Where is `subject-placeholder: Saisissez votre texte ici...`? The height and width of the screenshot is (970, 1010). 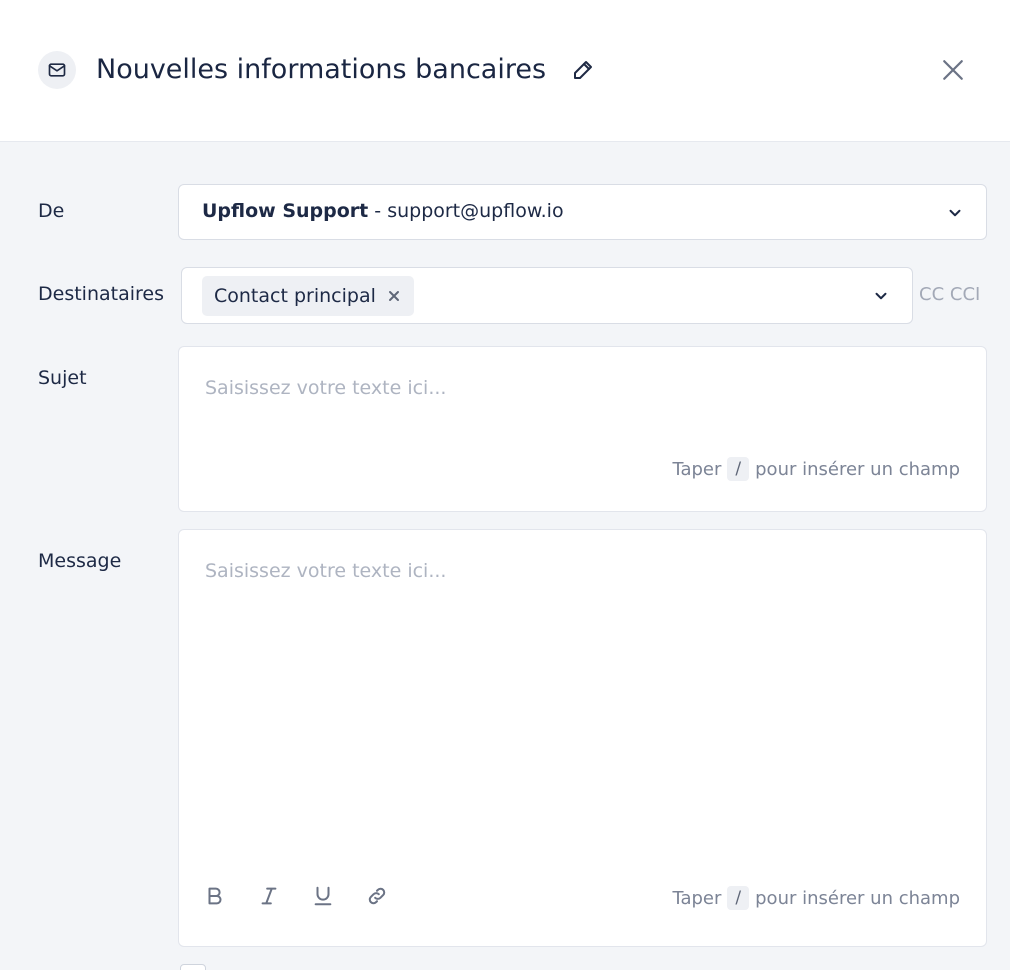
subject-placeholder: Saisissez votre texte ici... is located at coordinates (326, 388).